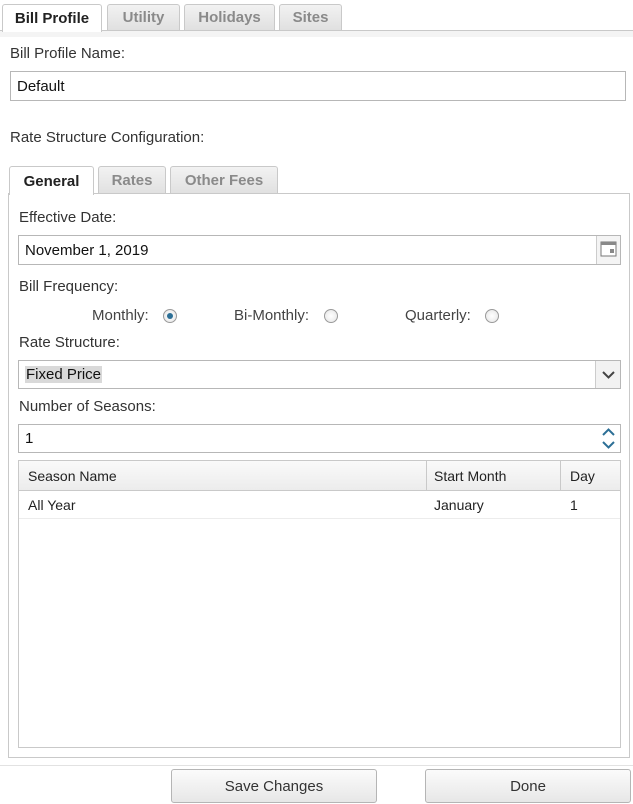 This screenshot has height=804, width=633. Describe the element at coordinates (52, 504) in the screenshot. I see `cell-season-name: All Year` at that location.